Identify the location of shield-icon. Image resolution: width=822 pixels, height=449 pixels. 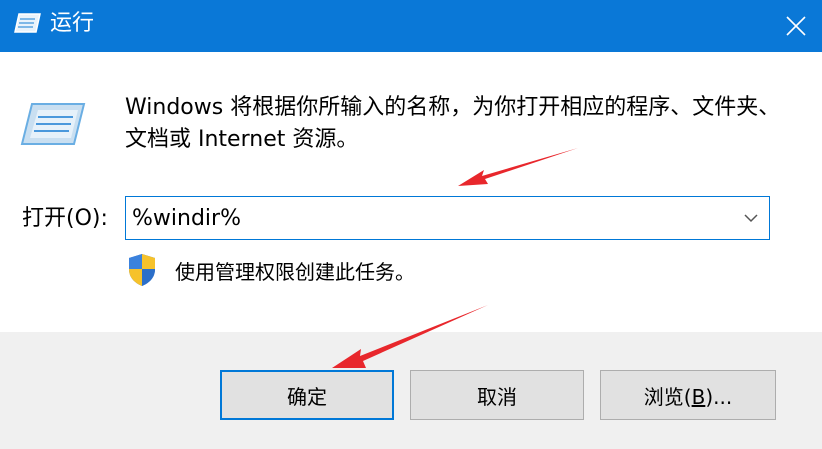
(142, 270).